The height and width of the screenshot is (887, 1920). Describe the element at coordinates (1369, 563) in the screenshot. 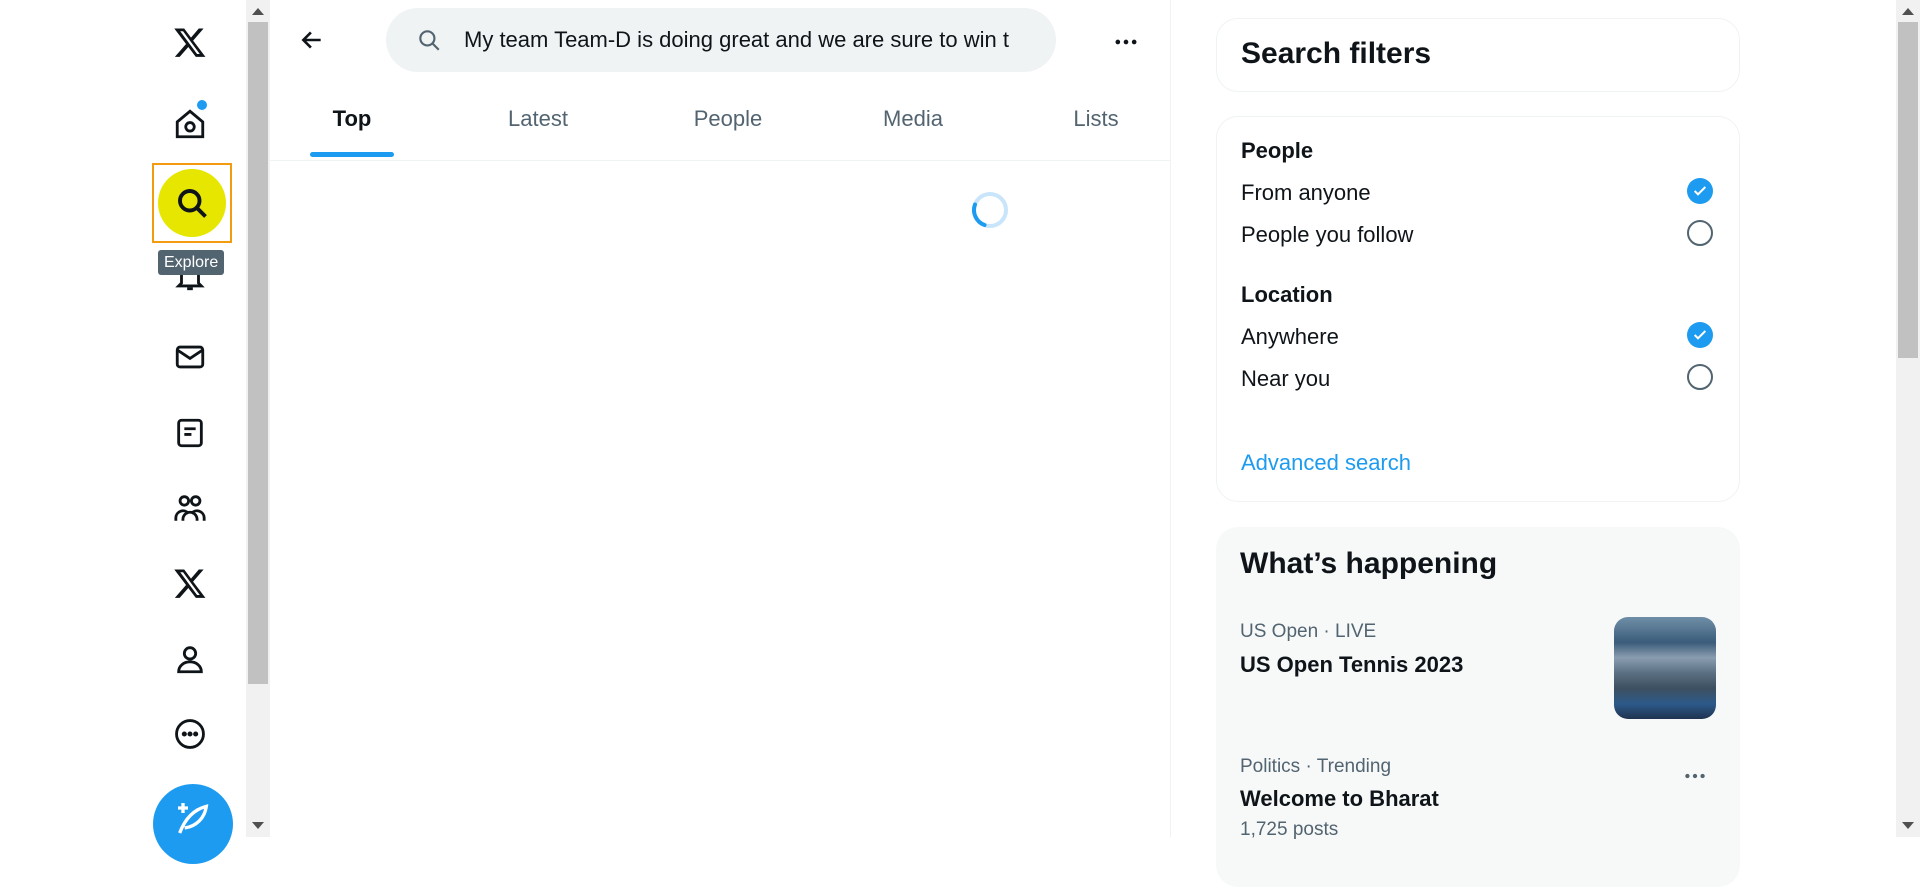

I see `whats-happening-title: What’s happening` at that location.